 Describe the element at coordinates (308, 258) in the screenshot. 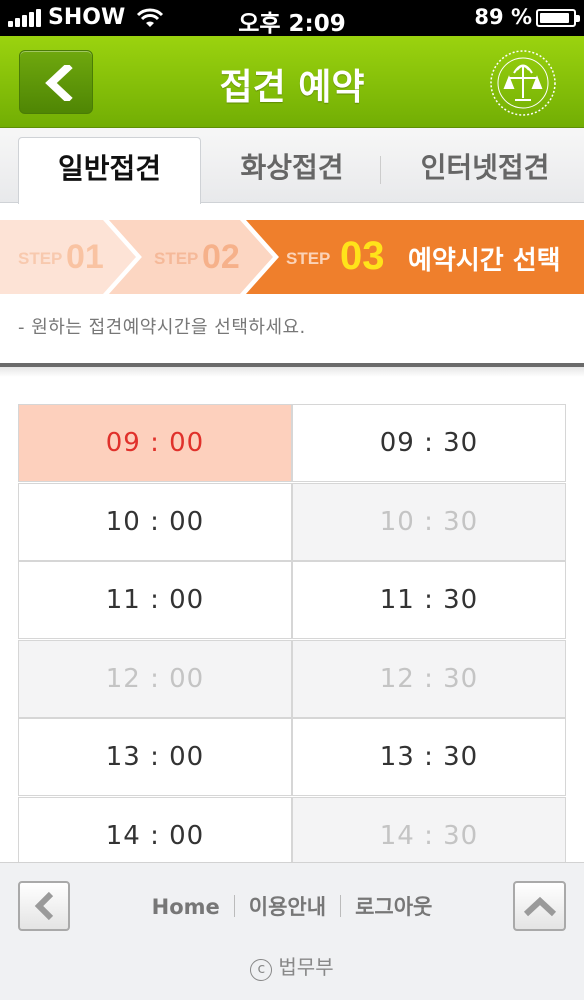

I see `step-3-label: STEP` at that location.